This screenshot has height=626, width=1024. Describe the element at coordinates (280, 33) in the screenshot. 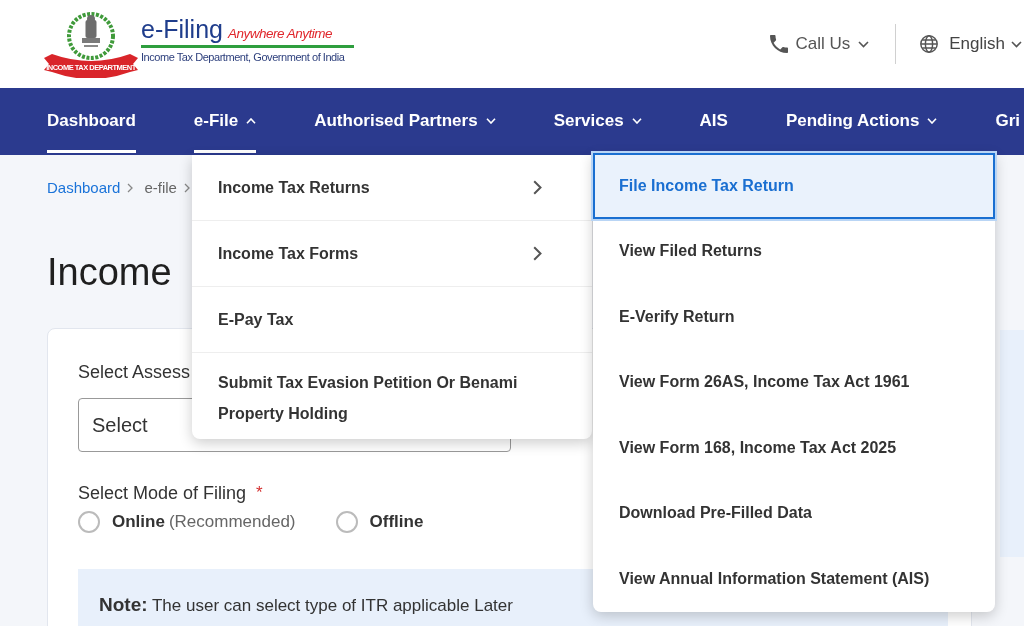

I see `brand-tagline: Anywhere Anytime` at that location.